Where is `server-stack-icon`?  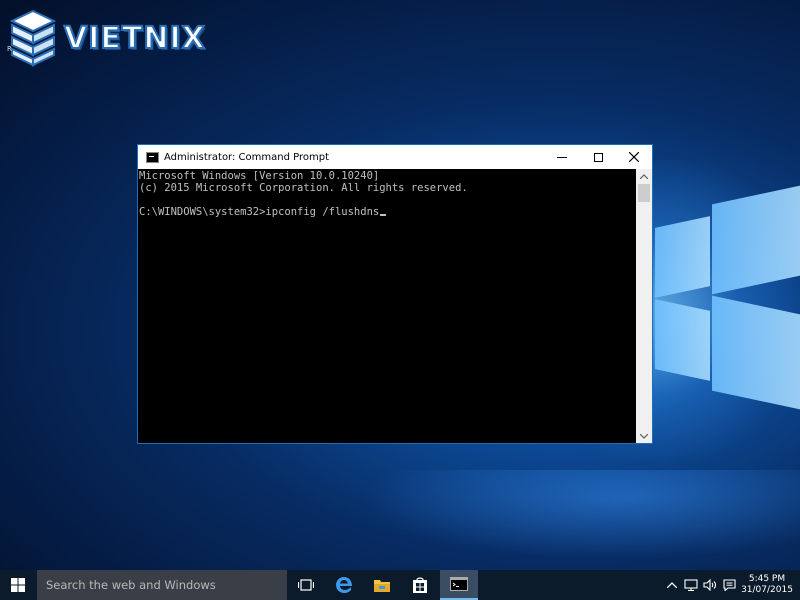
server-stack-icon is located at coordinates (33, 38).